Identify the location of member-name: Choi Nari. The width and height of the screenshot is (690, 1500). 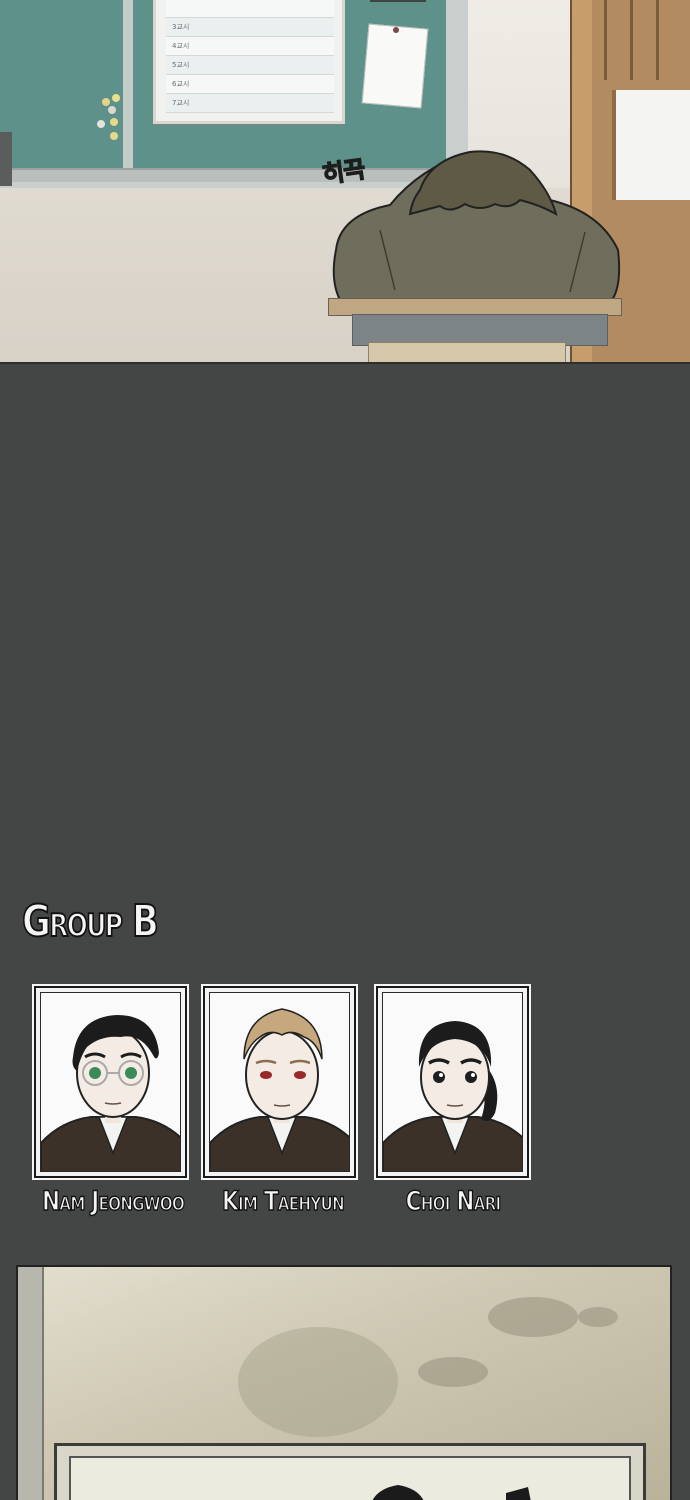
(453, 1201).